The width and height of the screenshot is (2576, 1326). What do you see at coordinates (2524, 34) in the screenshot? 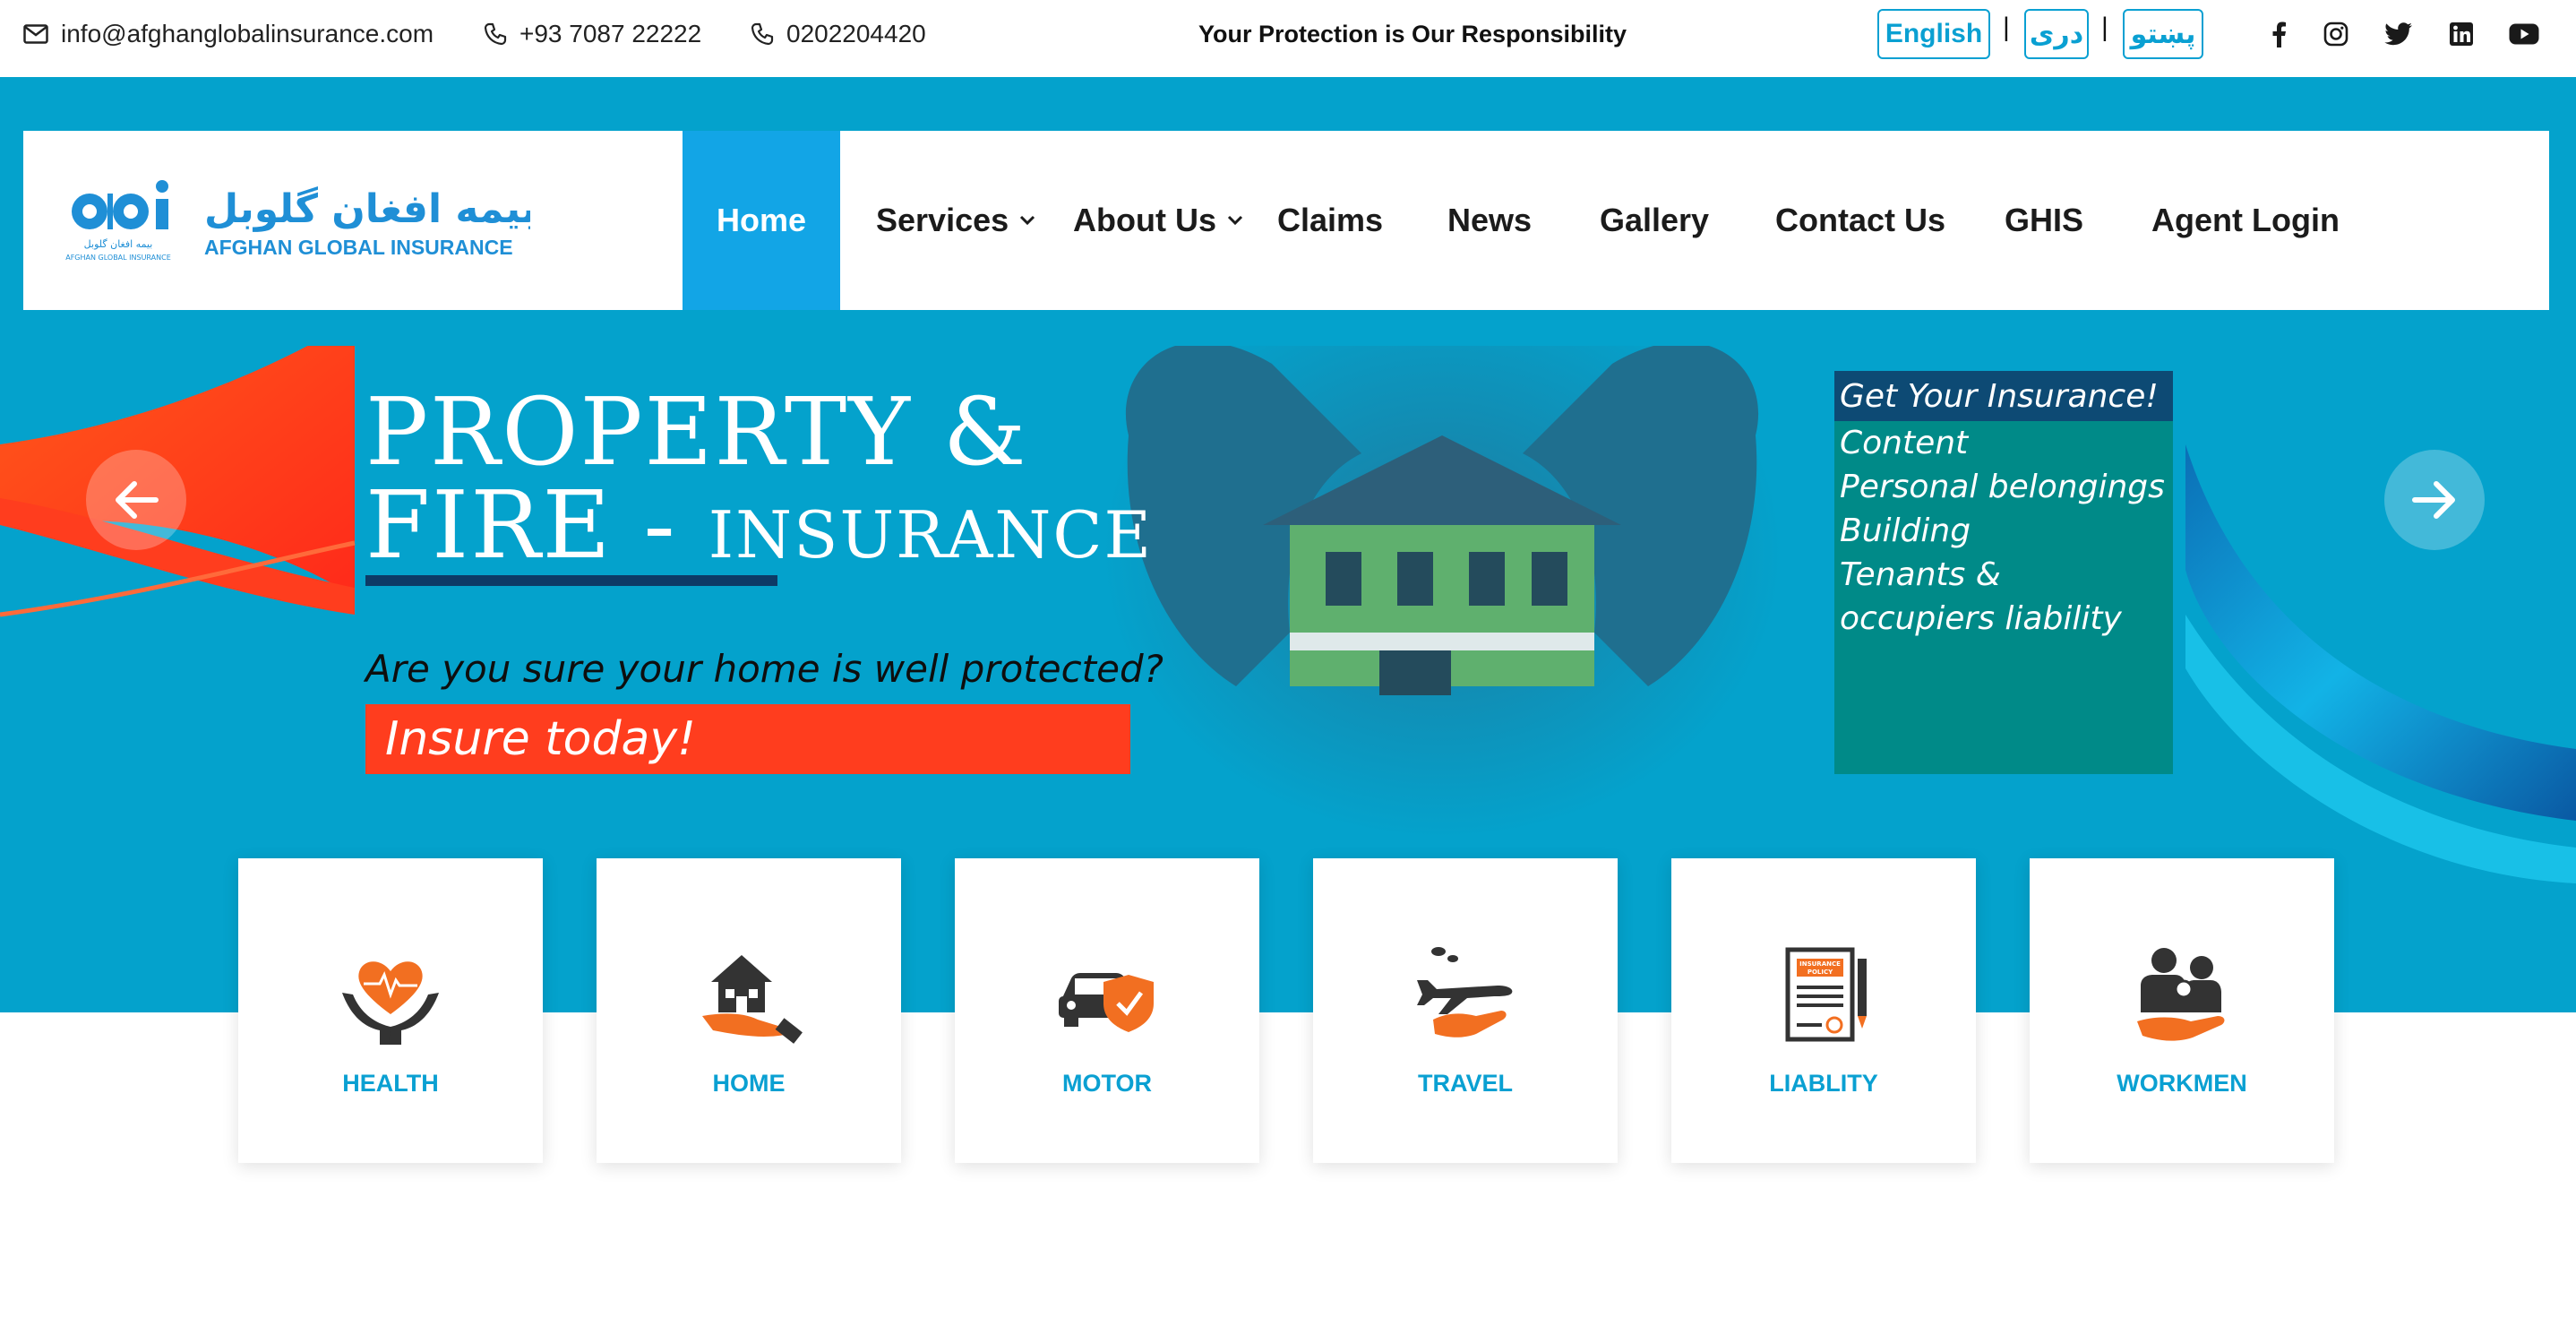
I see `youtube-icon` at bounding box center [2524, 34].